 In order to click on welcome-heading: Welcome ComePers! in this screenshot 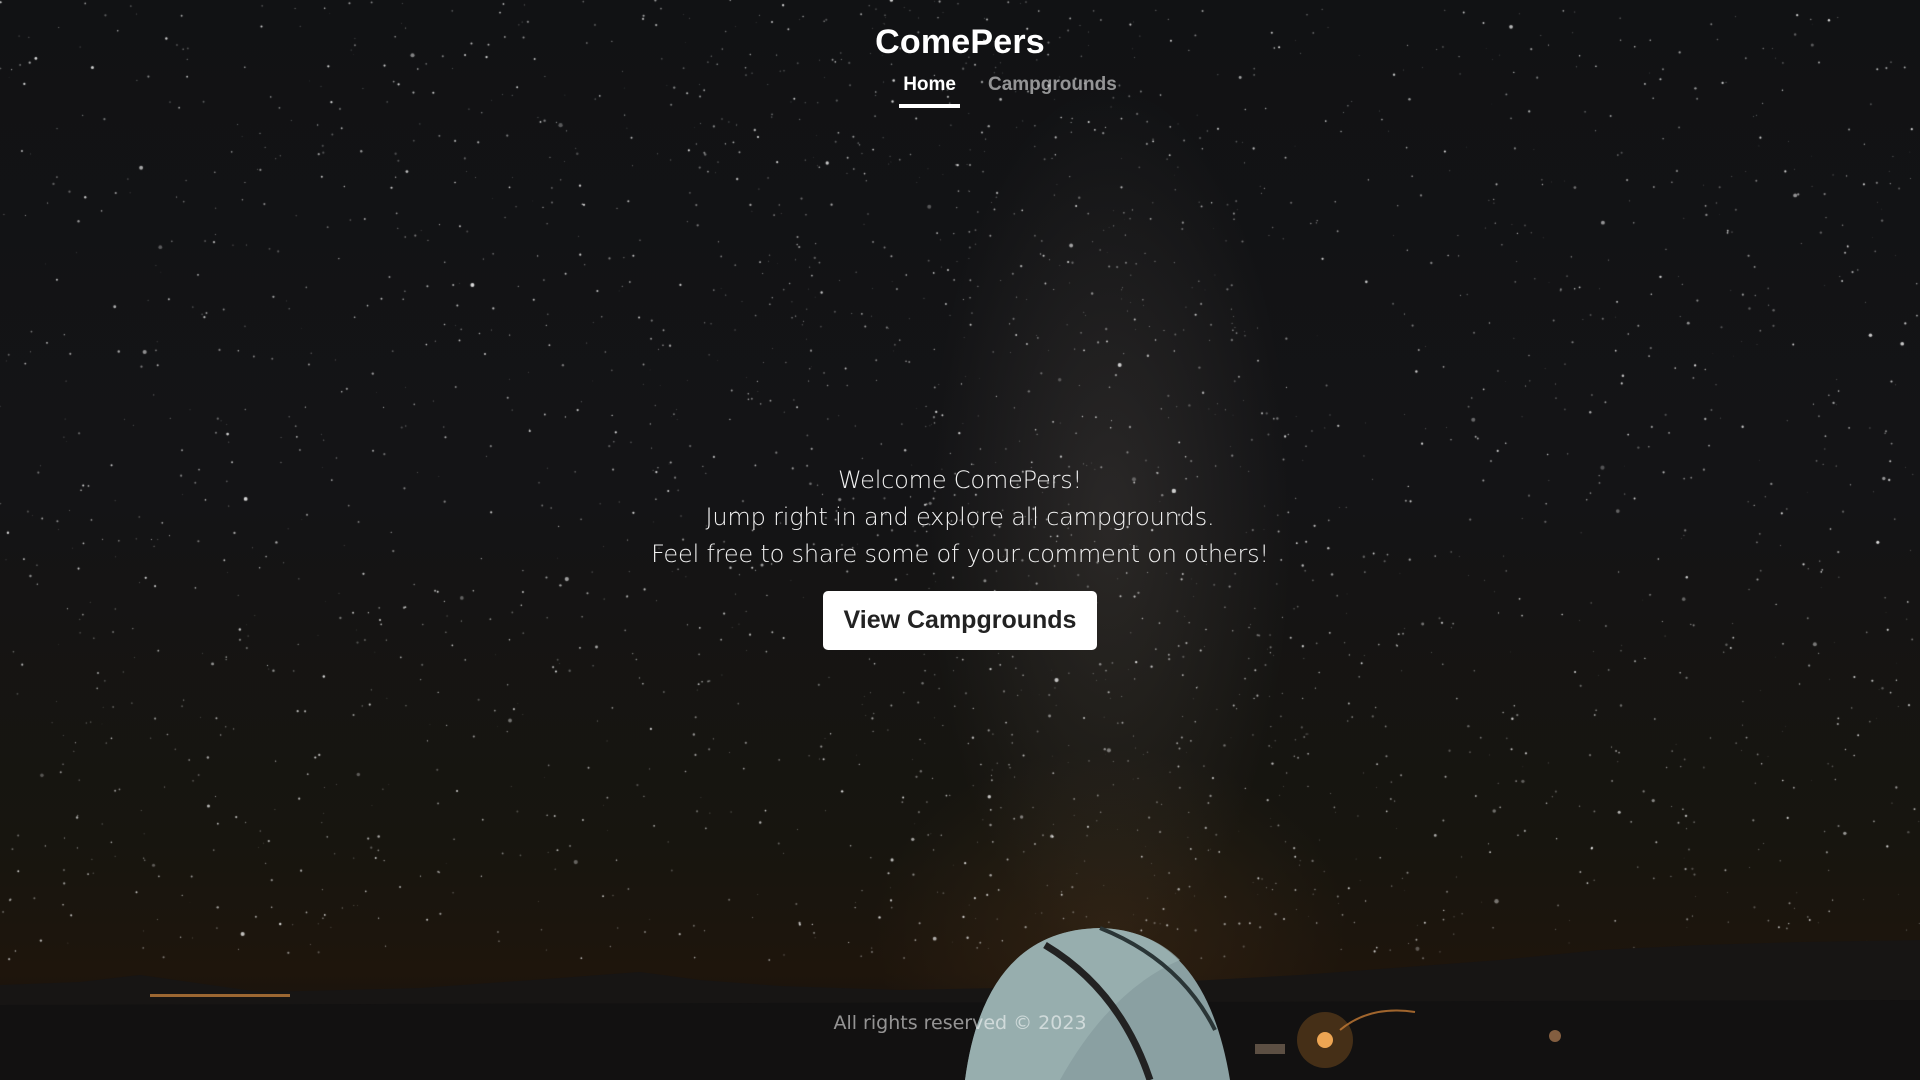, I will do `click(960, 480)`.